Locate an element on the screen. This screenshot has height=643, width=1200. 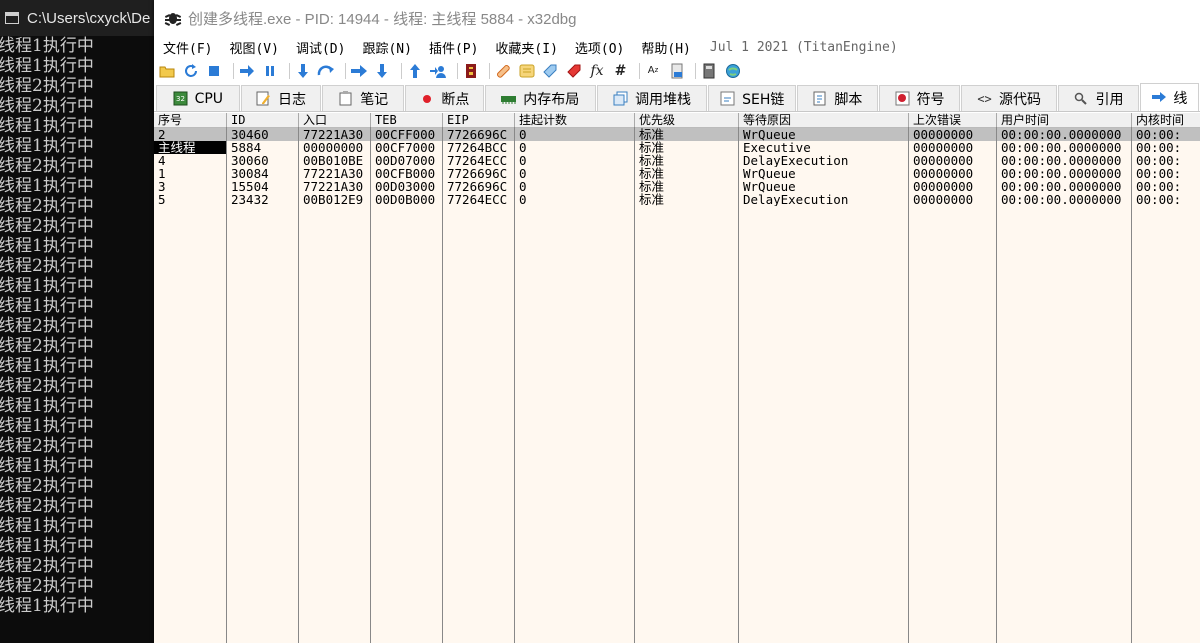
table-cell: 1 is located at coordinates (162, 173).